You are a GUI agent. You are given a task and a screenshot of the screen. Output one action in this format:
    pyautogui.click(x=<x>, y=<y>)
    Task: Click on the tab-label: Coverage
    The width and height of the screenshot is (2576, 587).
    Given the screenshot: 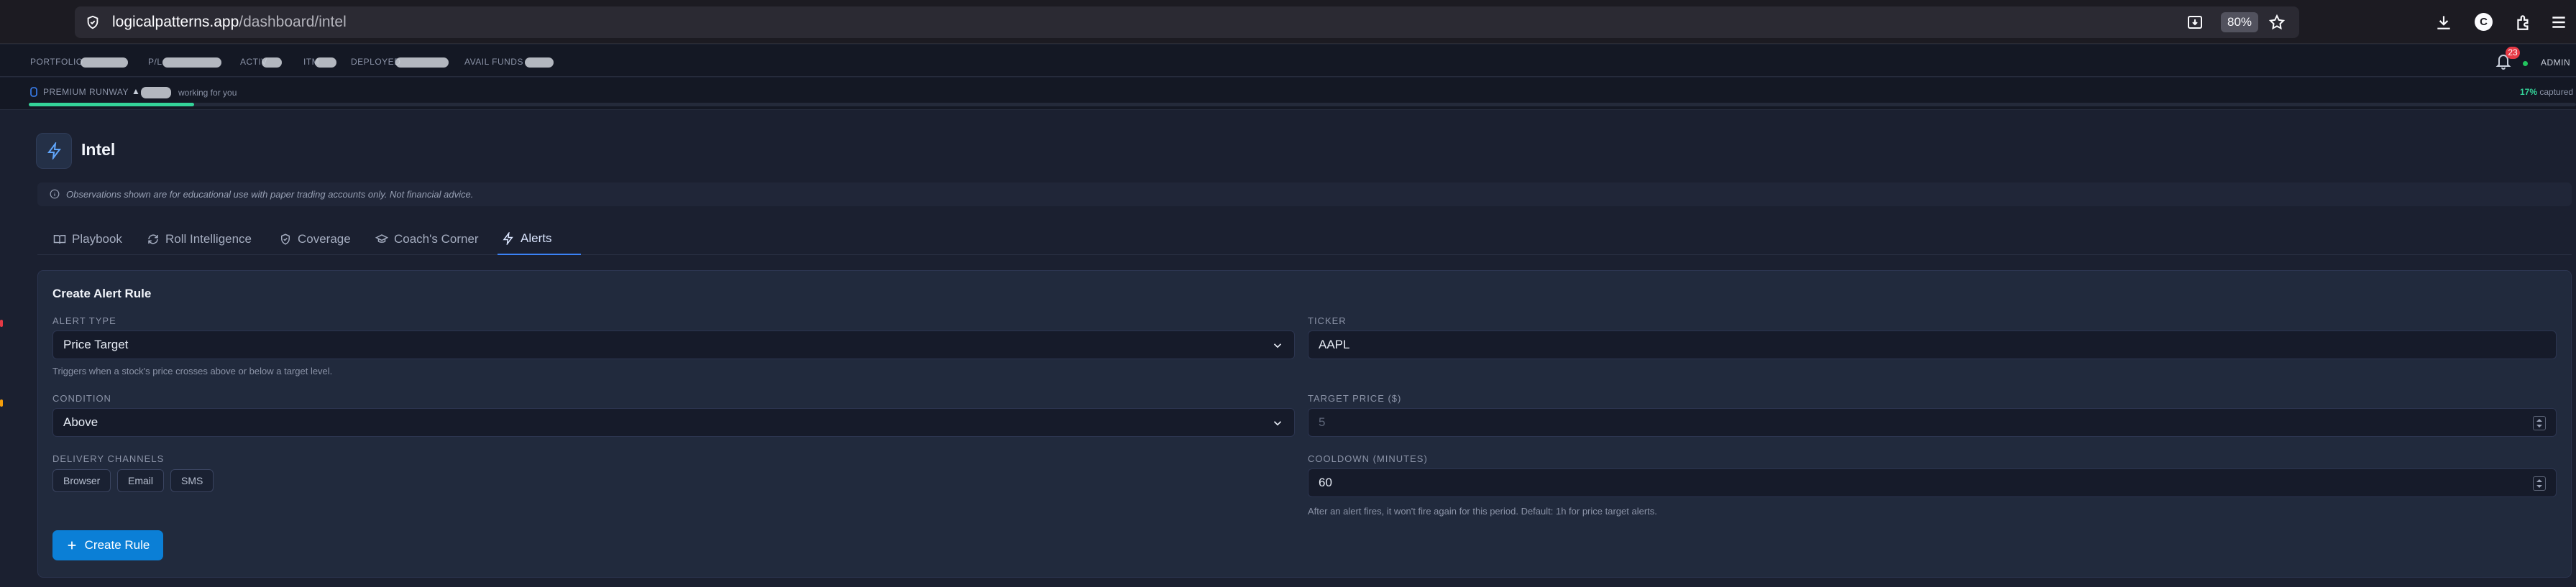 What is the action you would take?
    pyautogui.click(x=324, y=239)
    